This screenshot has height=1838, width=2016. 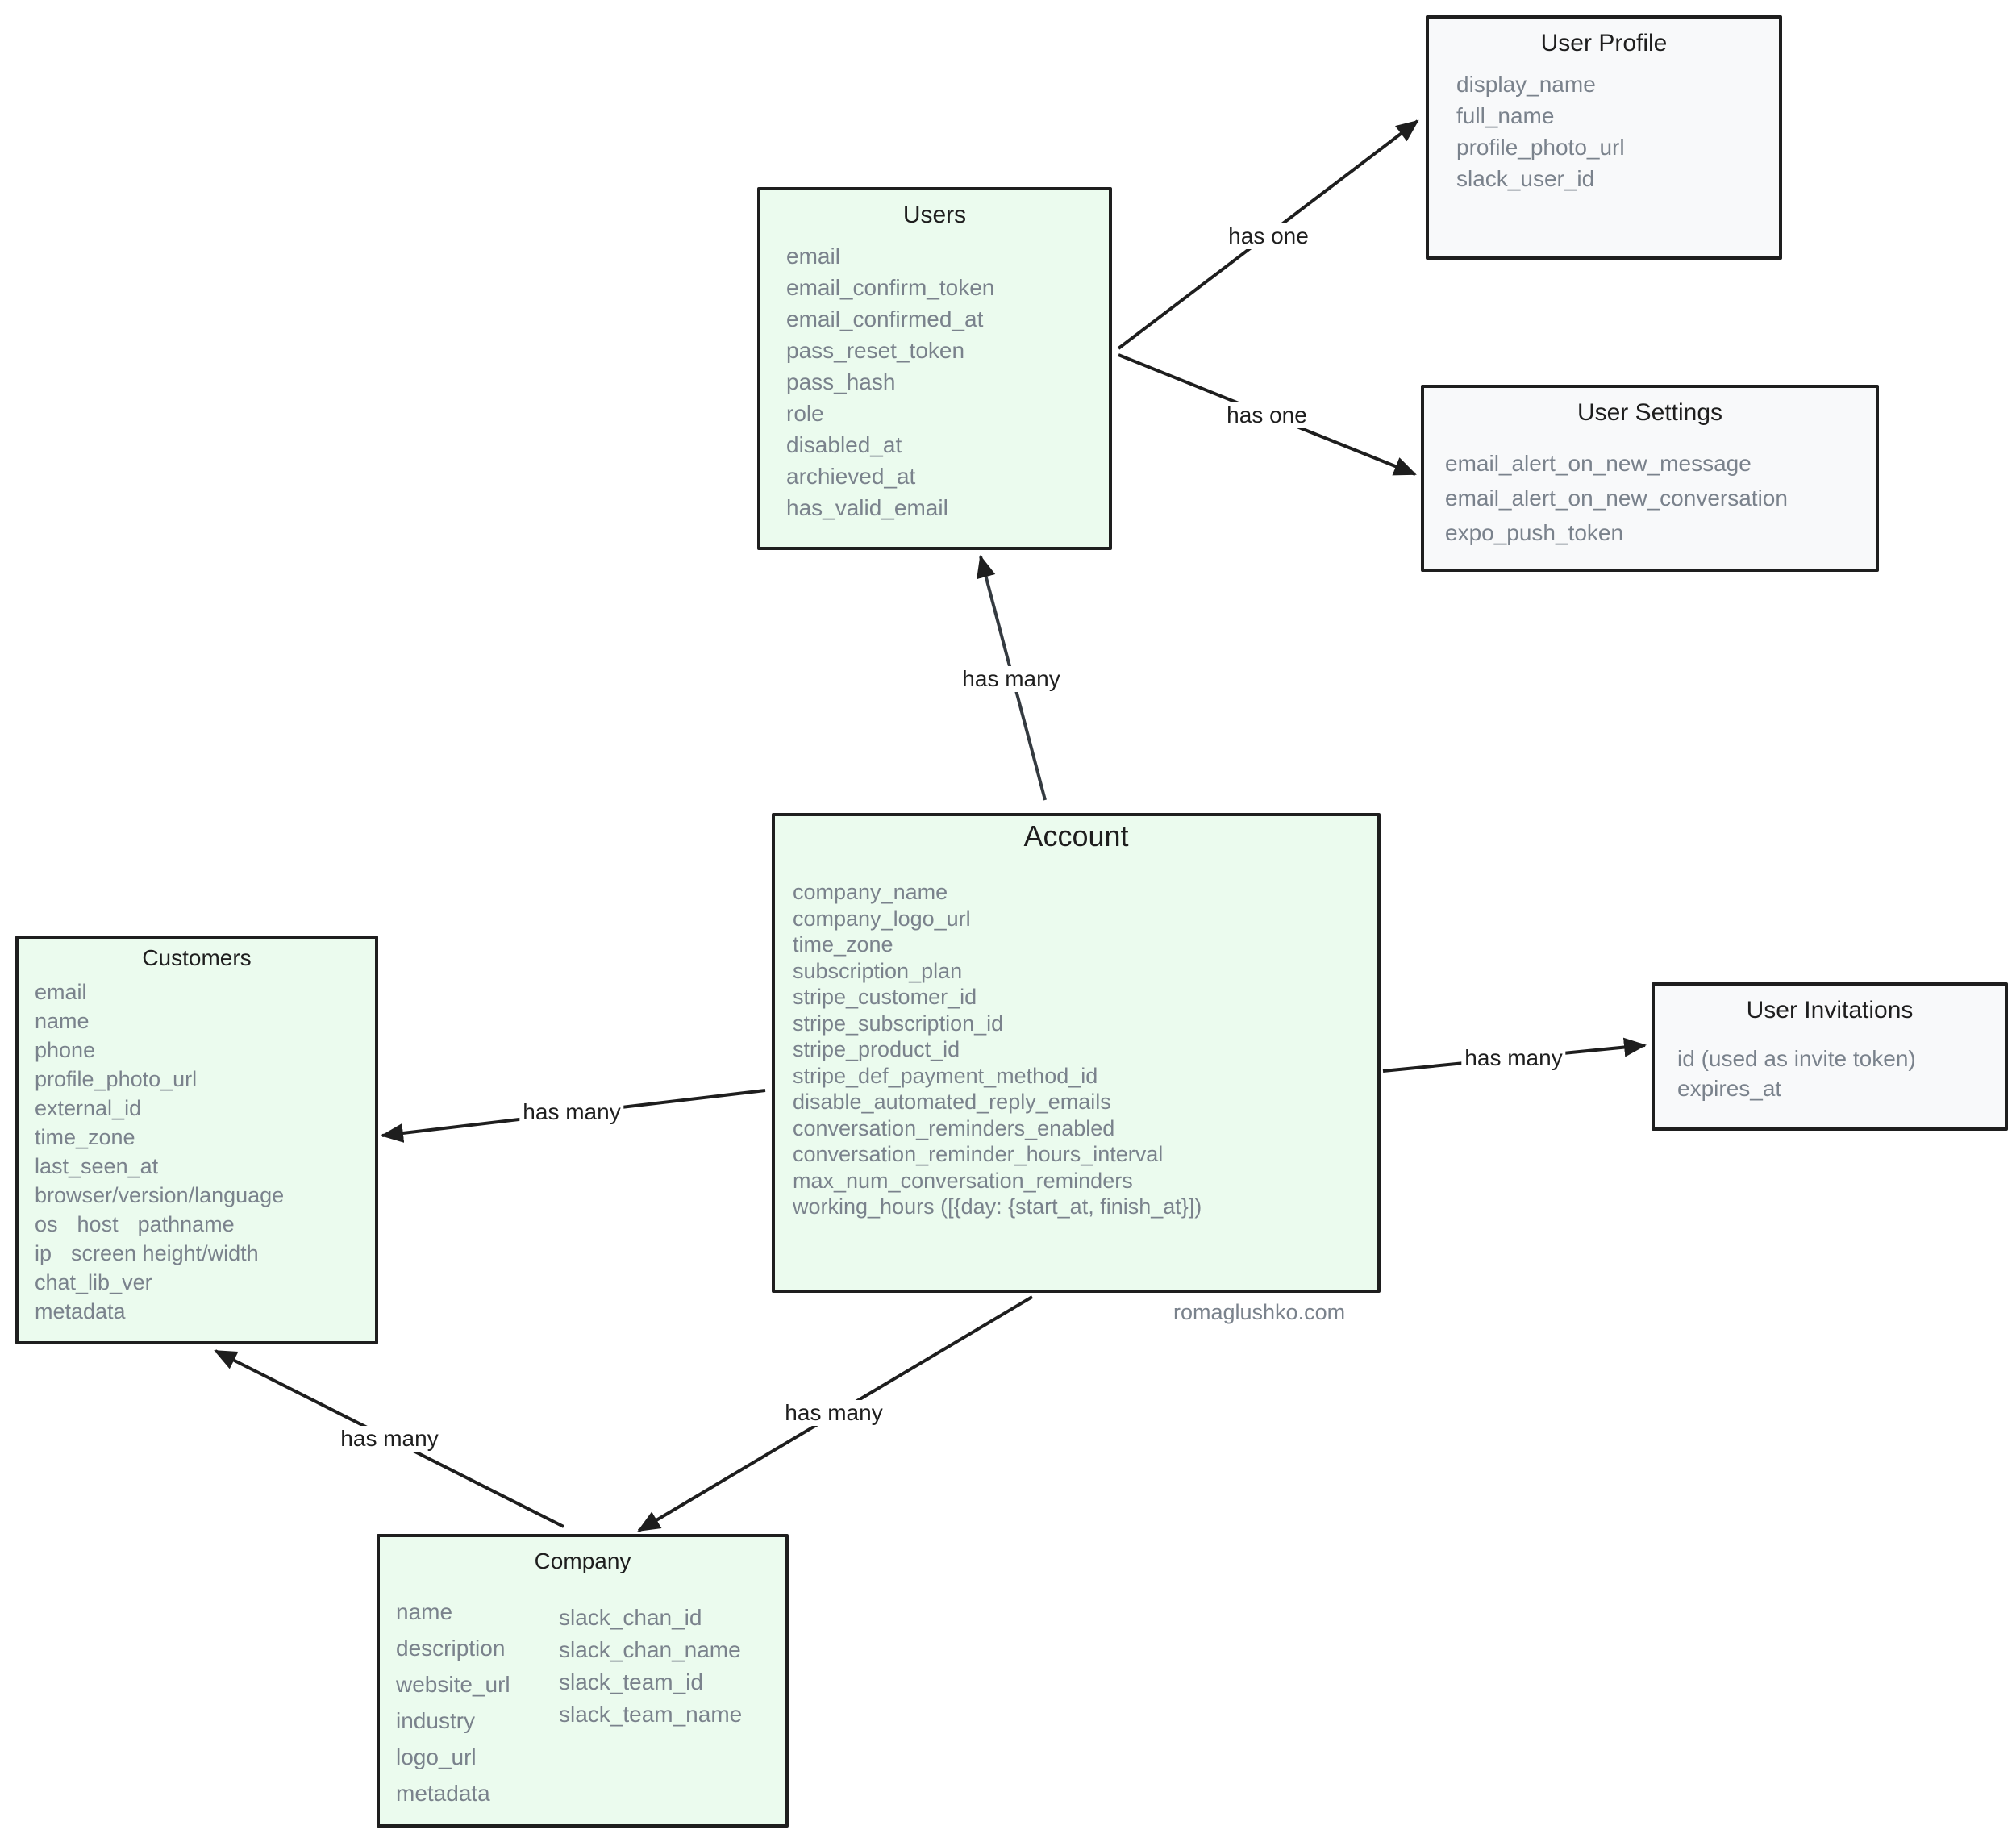 I want to click on field-row: browser/version/language, so click(x=169, y=1195).